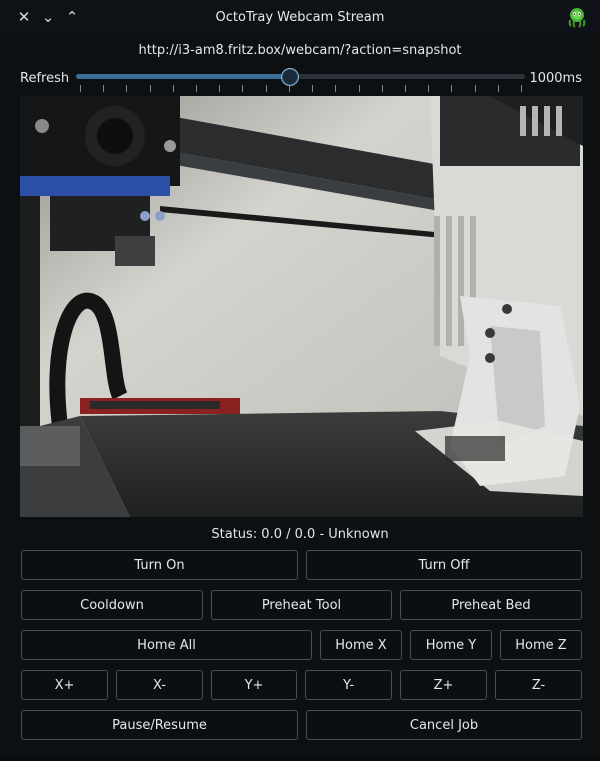 This screenshot has height=761, width=600. Describe the element at coordinates (159, 565) in the screenshot. I see `turn-on-button: Turn On` at that location.